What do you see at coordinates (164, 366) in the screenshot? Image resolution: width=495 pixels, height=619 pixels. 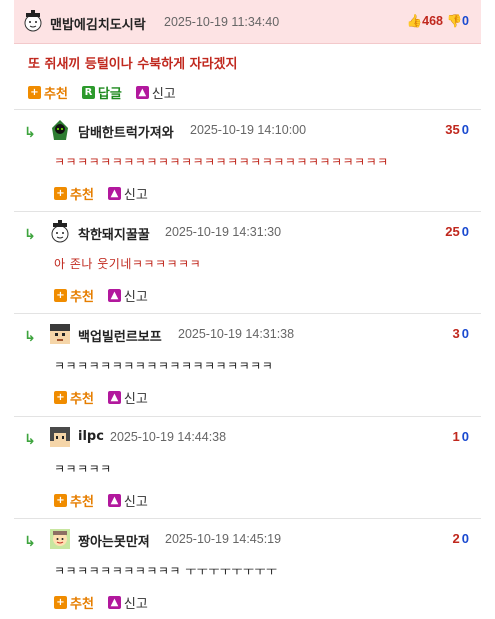 I see `comment-text: ㅋㅋㅋㅋㅋㅋㅋㅋㅋㅋㅋㅋㅋㅋㅋㅋㅋㅋㅋ` at bounding box center [164, 366].